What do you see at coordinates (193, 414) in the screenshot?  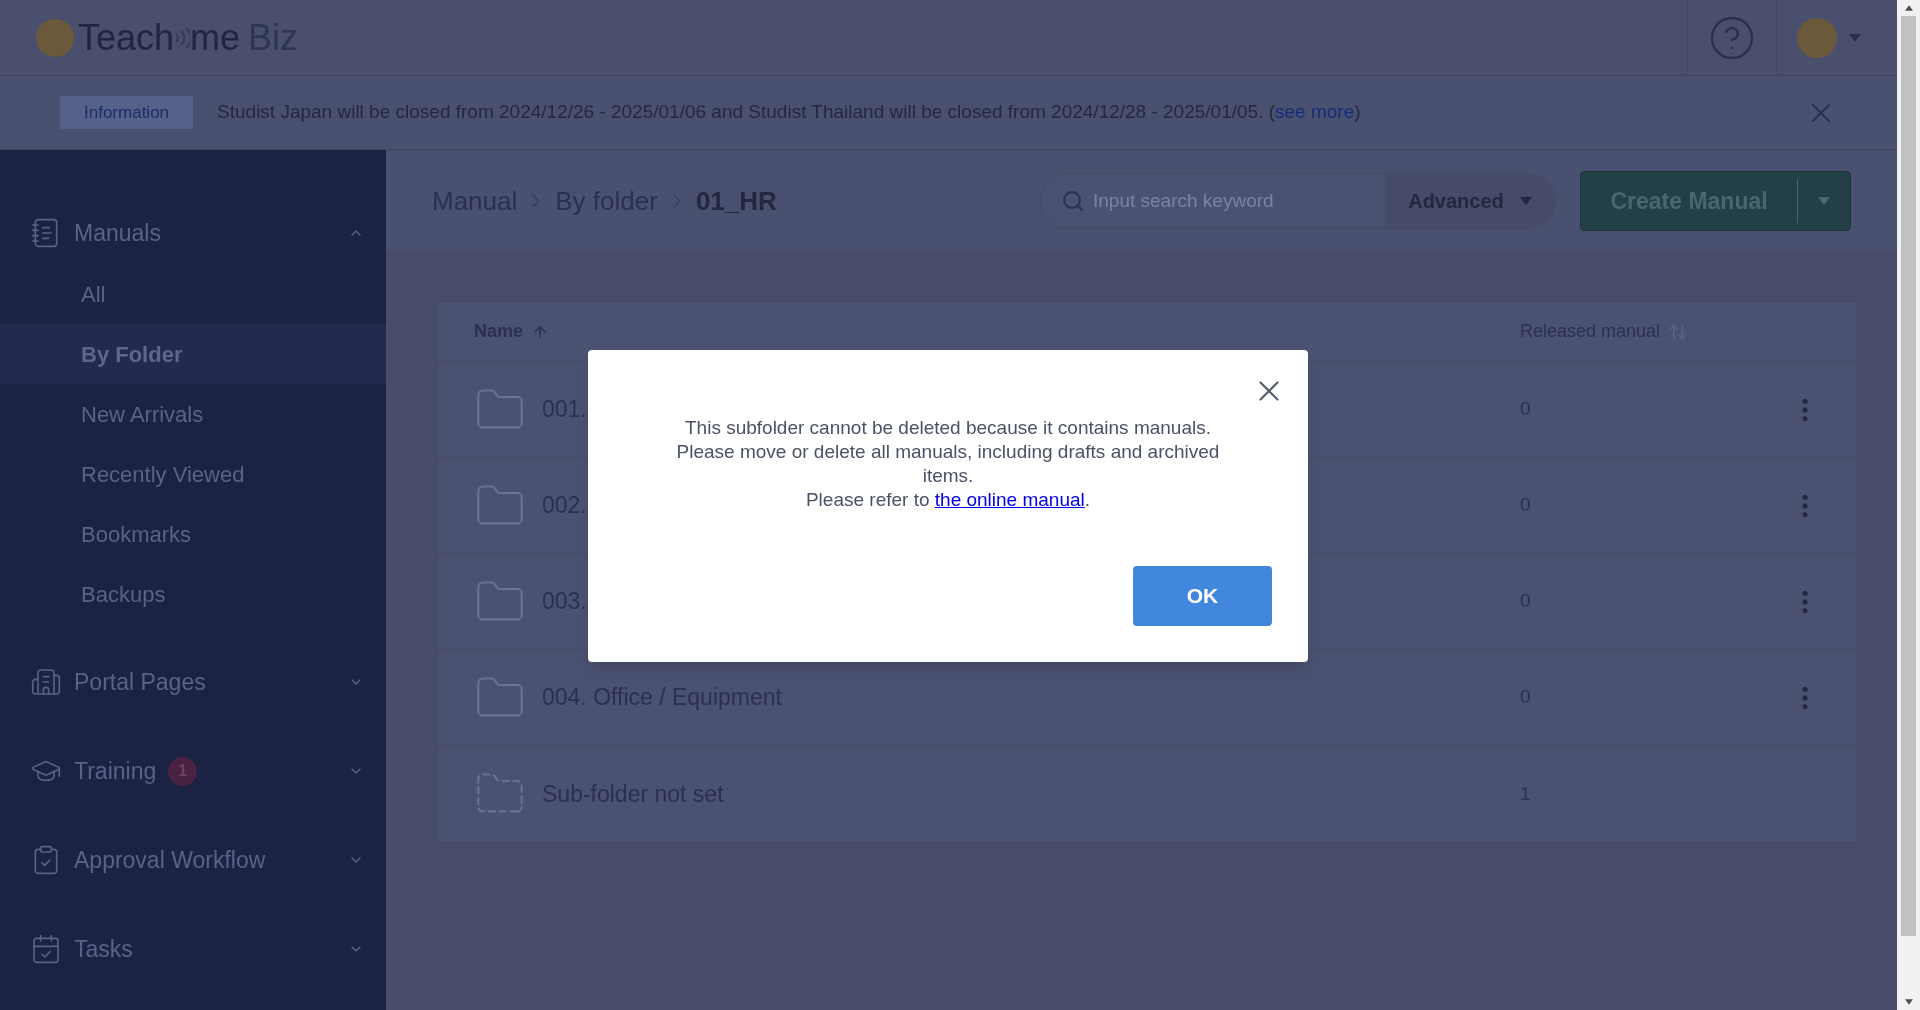 I see `sidebar-item: New Arrivals` at bounding box center [193, 414].